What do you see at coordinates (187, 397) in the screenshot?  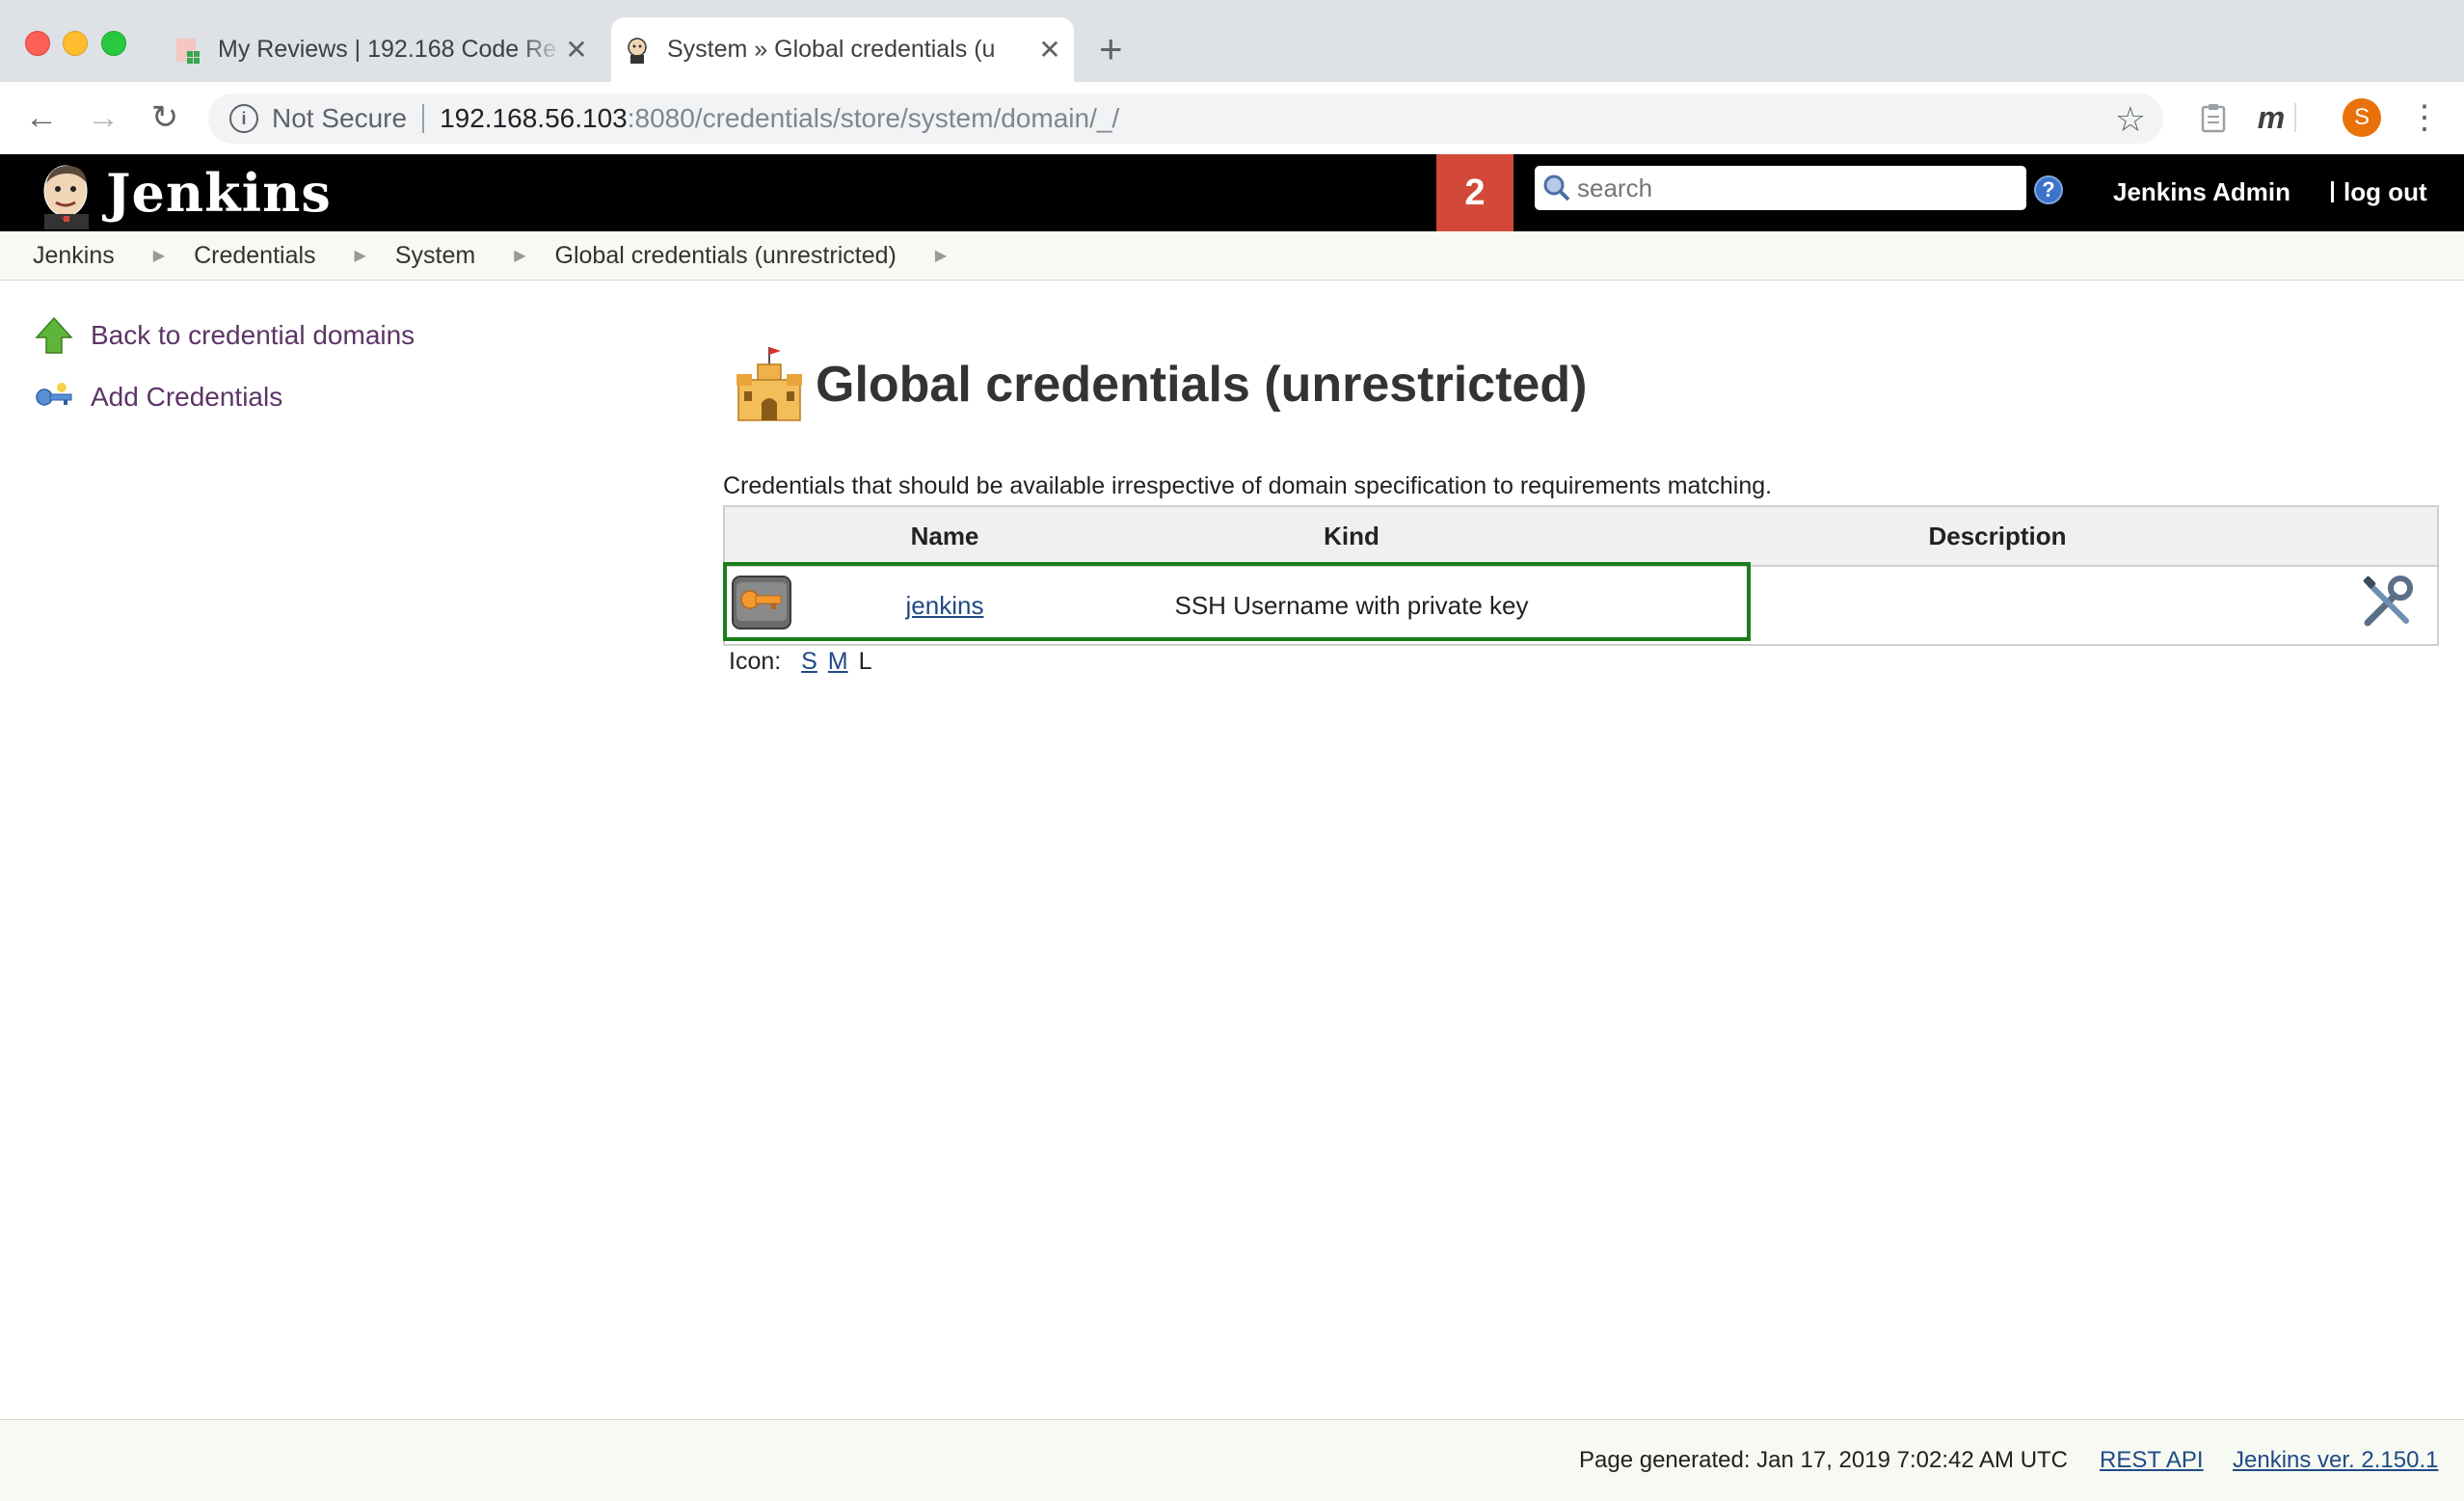 I see `sidebar-item-label: Add Credentials` at bounding box center [187, 397].